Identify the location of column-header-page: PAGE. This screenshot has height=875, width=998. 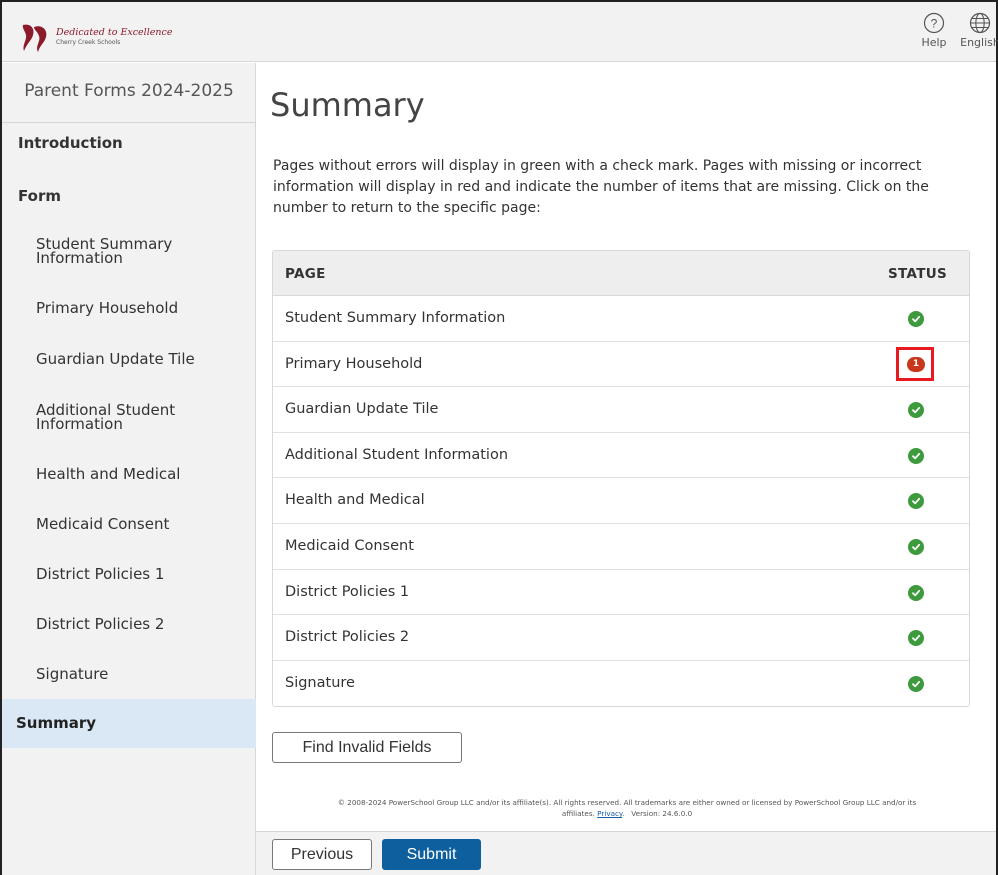
(305, 274).